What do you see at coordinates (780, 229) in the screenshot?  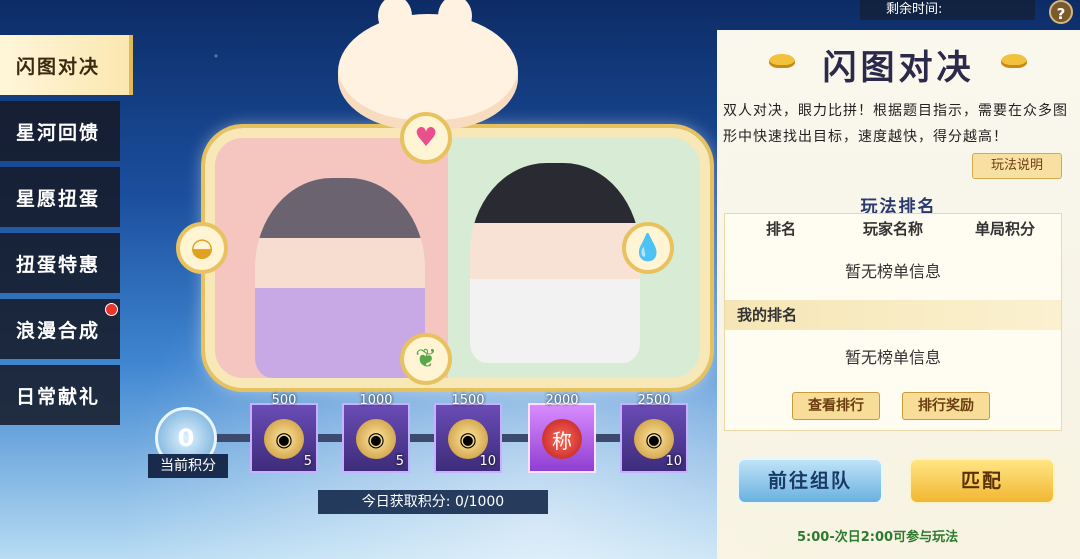 I see `column-rank: 排名` at bounding box center [780, 229].